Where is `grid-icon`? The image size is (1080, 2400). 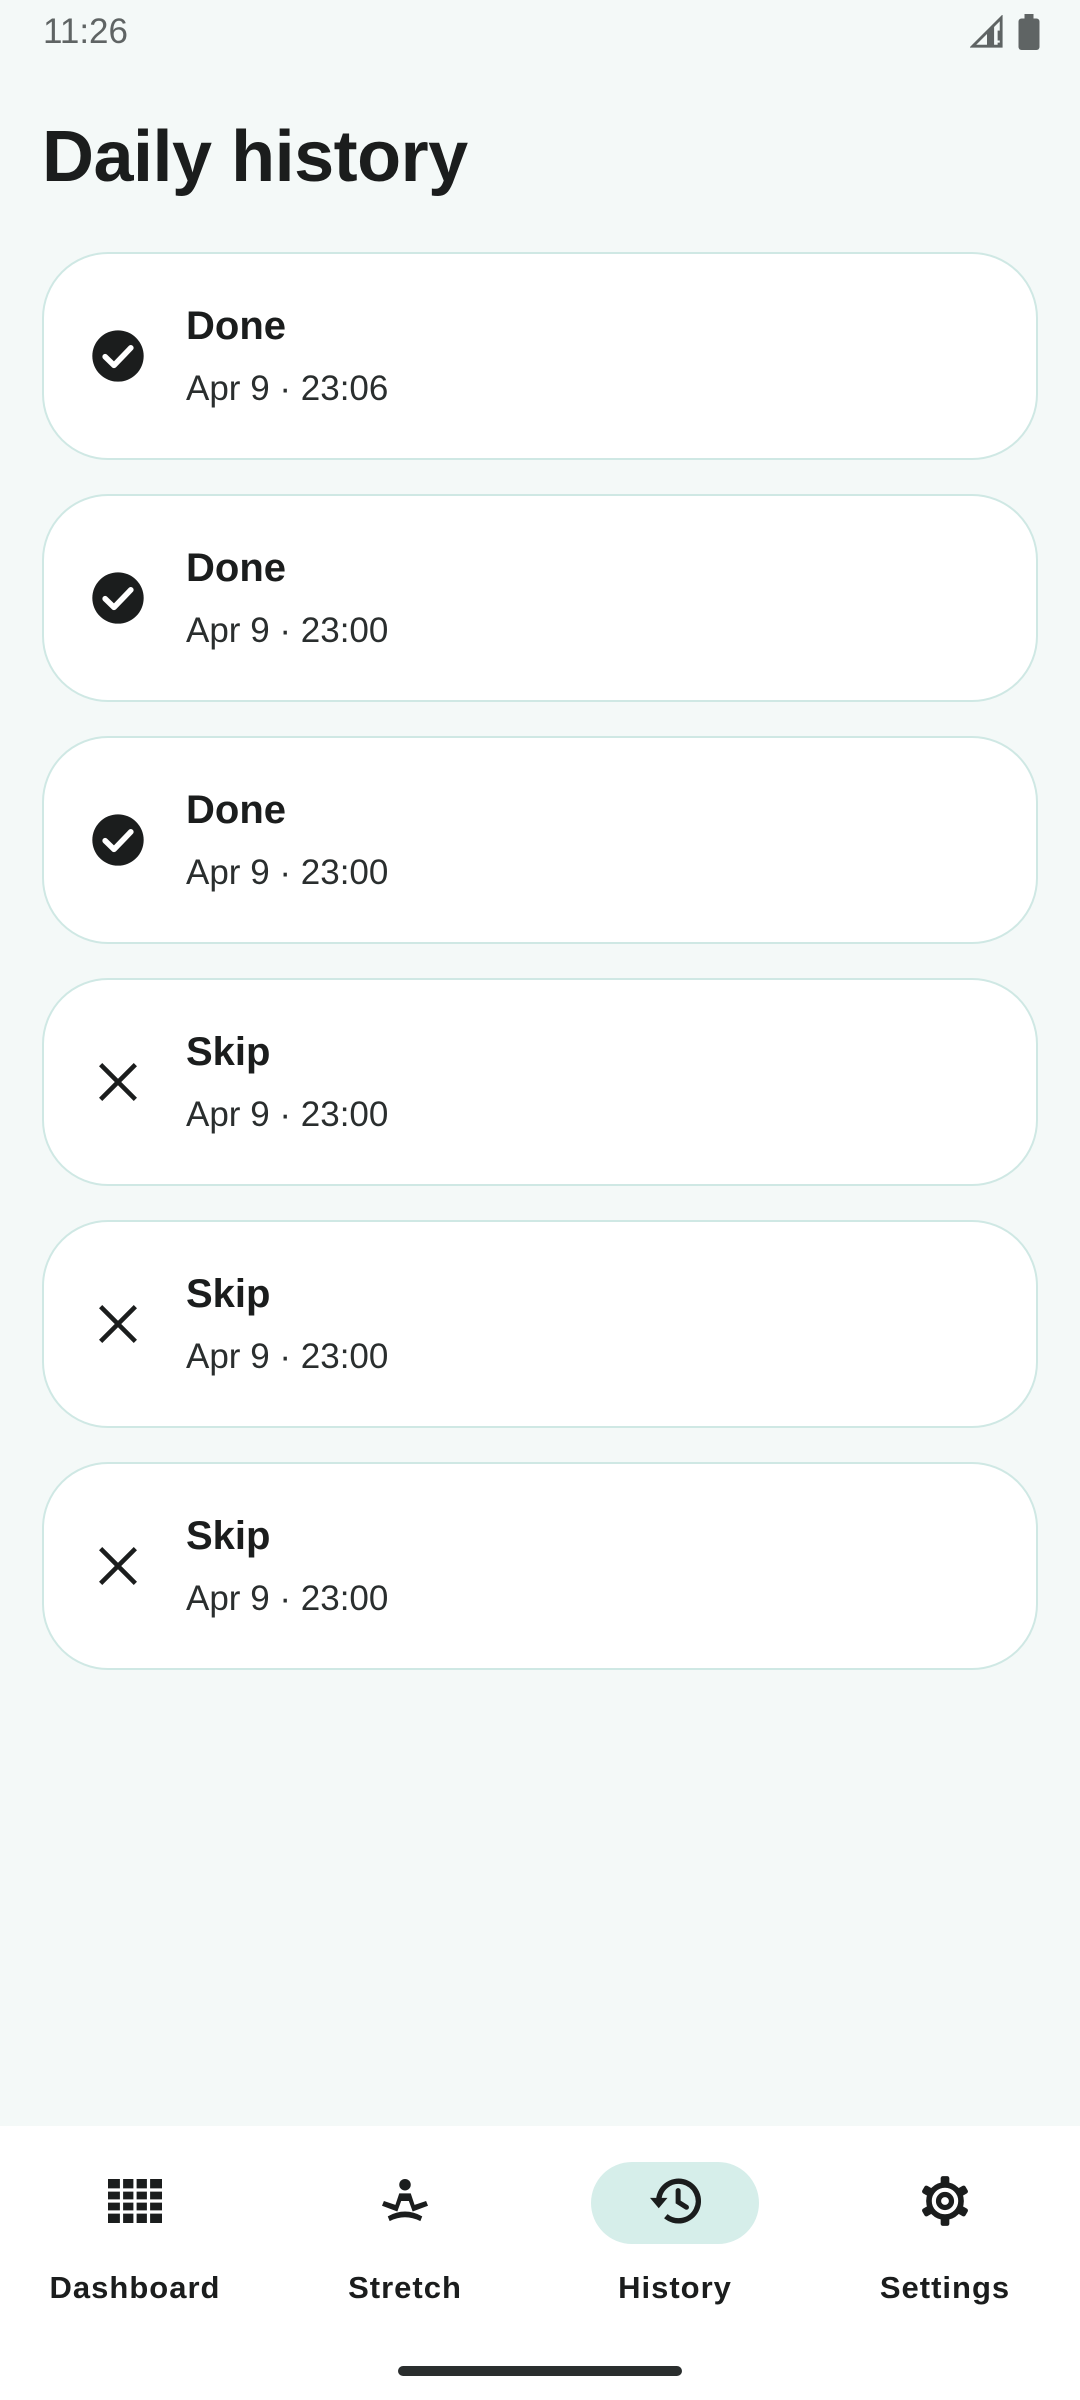
grid-icon is located at coordinates (135, 2203).